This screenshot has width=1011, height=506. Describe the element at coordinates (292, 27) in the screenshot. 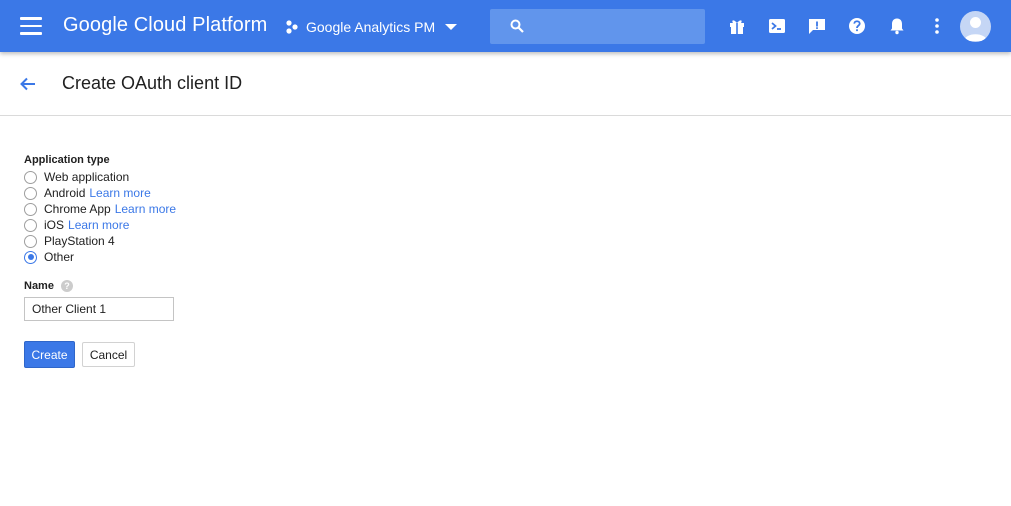

I see `project-icon` at that location.